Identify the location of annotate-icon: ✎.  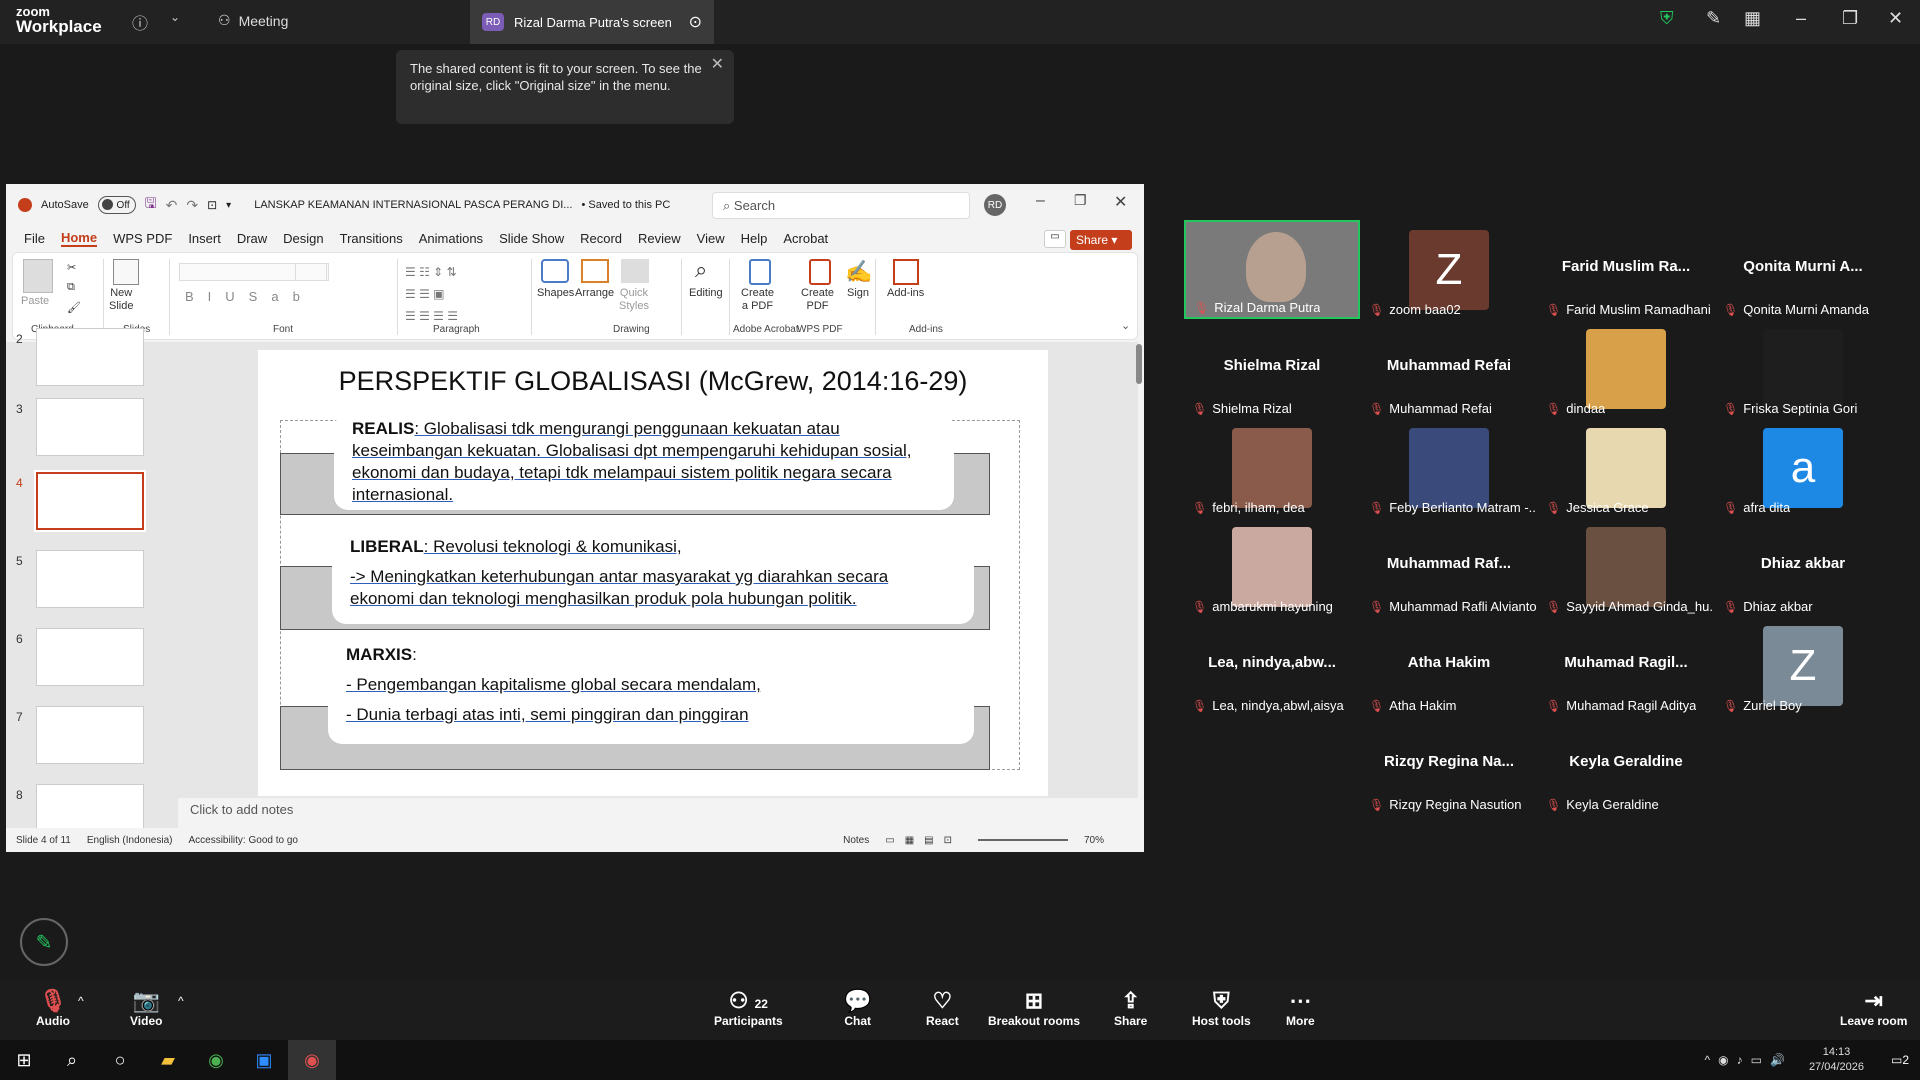
(1713, 18).